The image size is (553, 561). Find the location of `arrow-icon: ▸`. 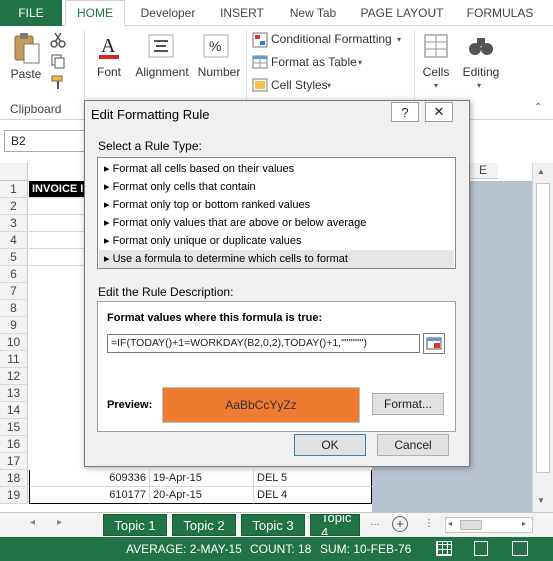

arrow-icon: ▸ is located at coordinates (108, 259).